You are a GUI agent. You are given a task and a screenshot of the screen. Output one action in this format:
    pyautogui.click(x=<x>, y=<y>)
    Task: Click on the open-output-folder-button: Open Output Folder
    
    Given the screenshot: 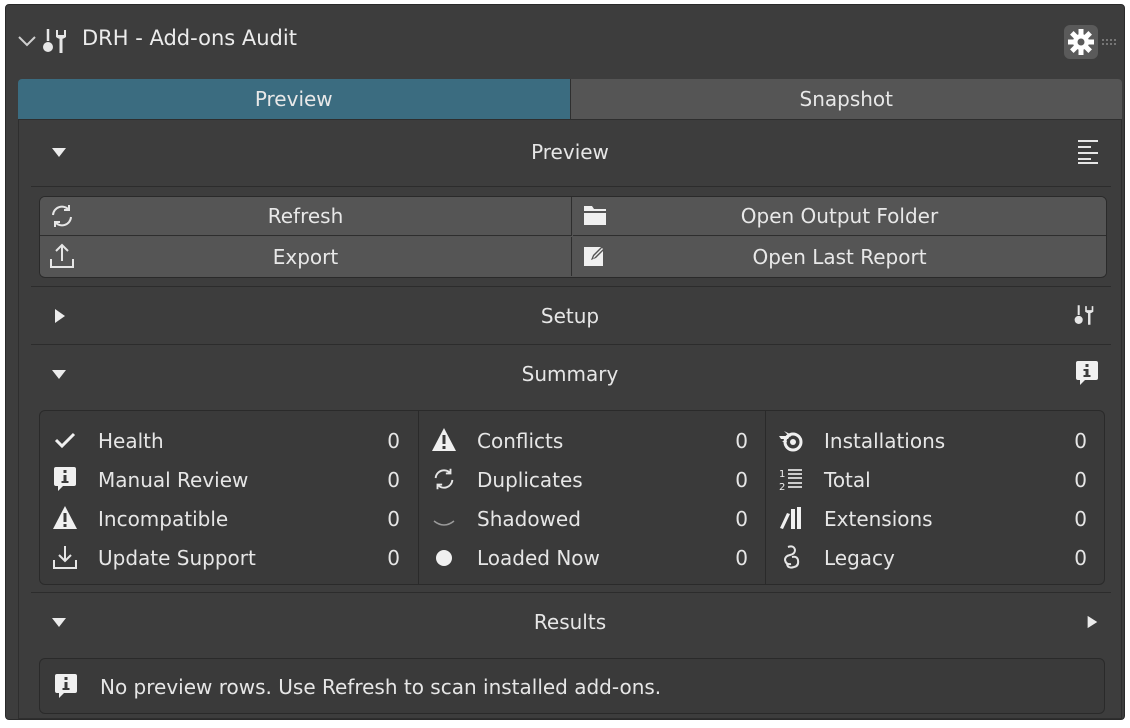 What is the action you would take?
    pyautogui.click(x=839, y=216)
    